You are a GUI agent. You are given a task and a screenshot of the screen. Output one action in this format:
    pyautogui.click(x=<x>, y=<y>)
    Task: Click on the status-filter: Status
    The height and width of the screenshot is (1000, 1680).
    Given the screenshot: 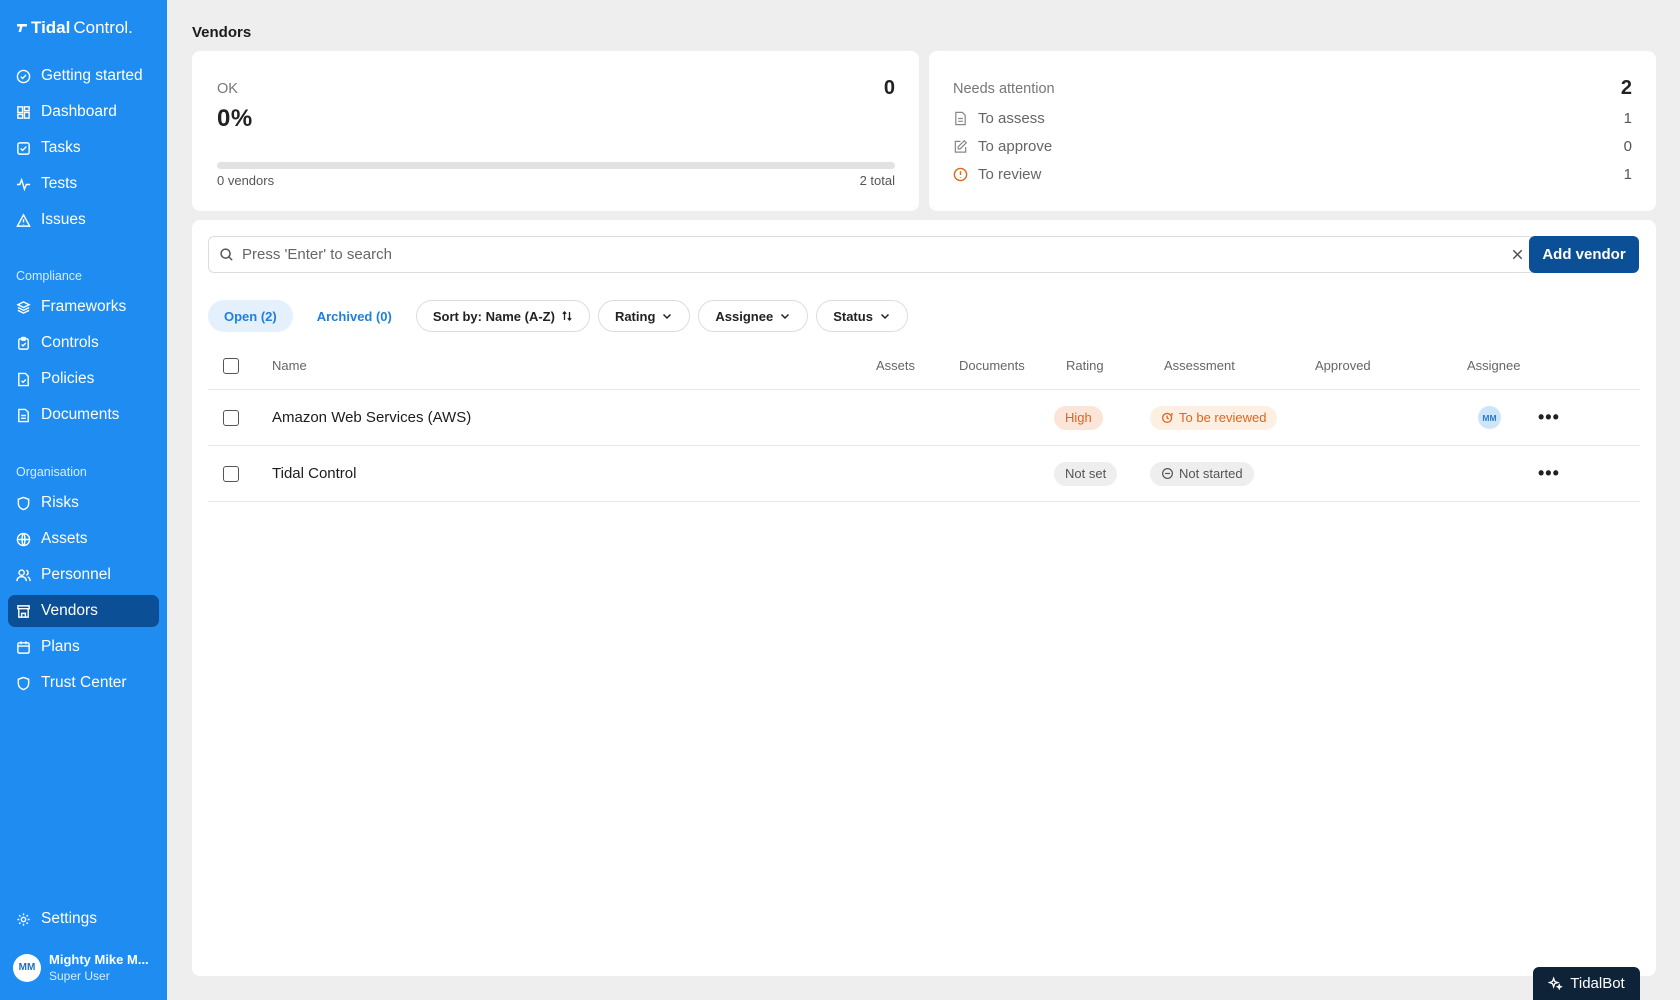 What is the action you would take?
    pyautogui.click(x=862, y=316)
    